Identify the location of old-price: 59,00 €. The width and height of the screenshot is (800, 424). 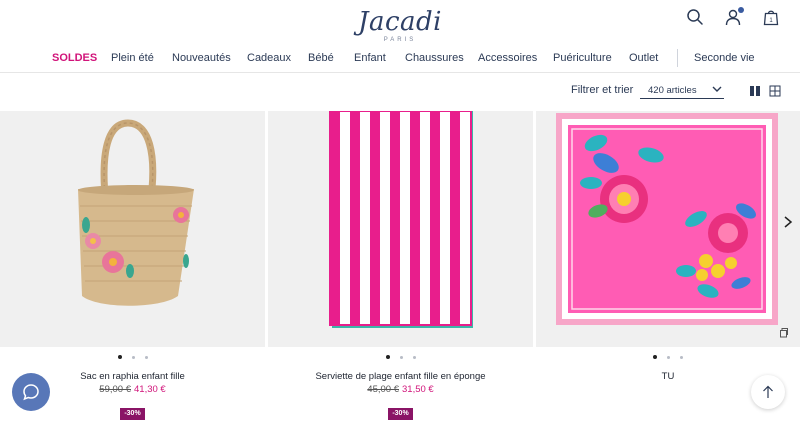
(115, 389).